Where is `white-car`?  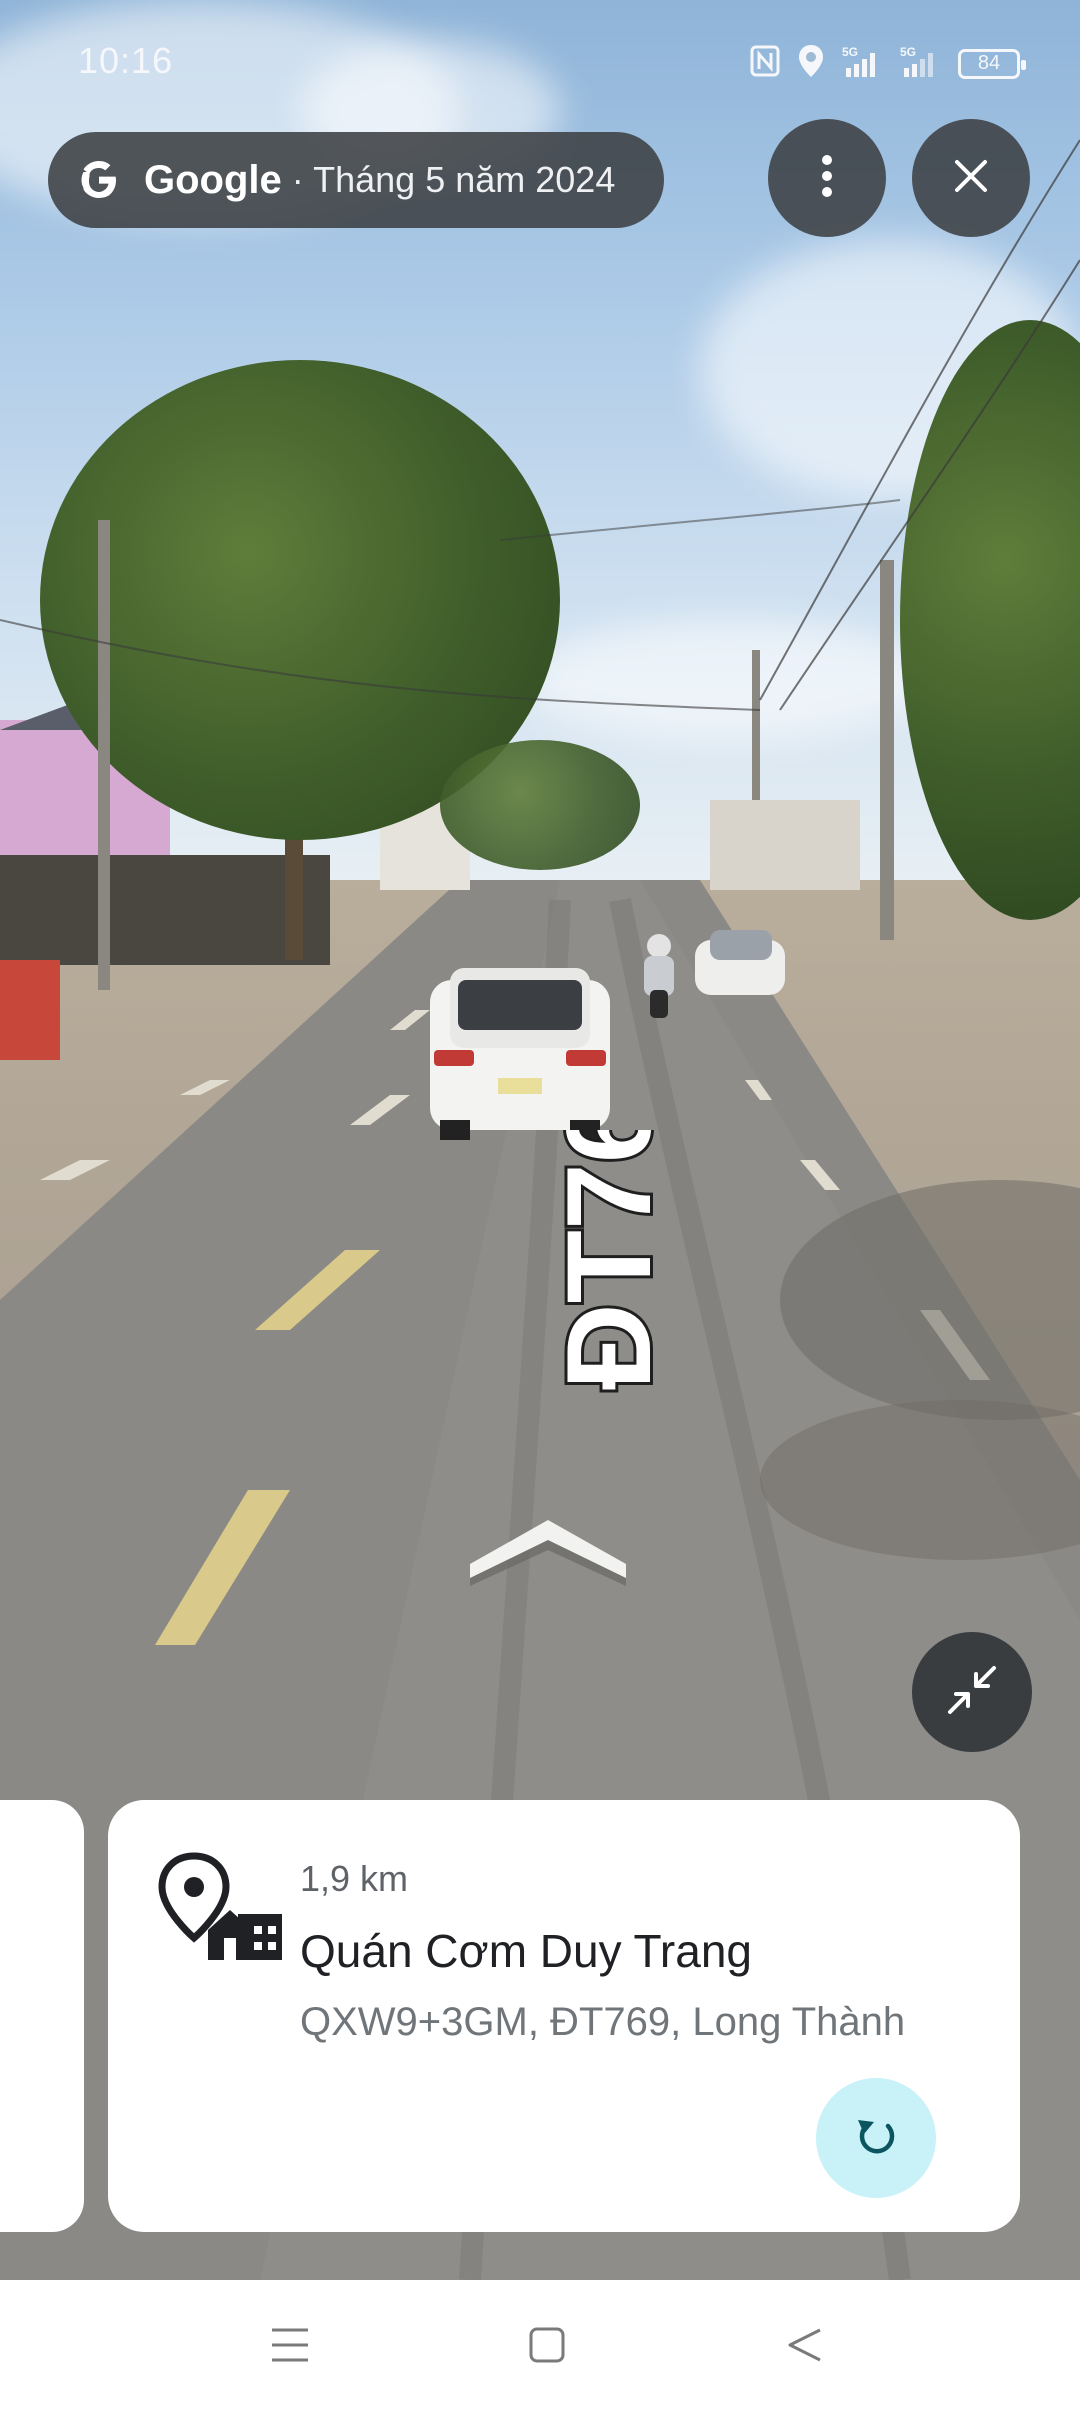 white-car is located at coordinates (520, 1054).